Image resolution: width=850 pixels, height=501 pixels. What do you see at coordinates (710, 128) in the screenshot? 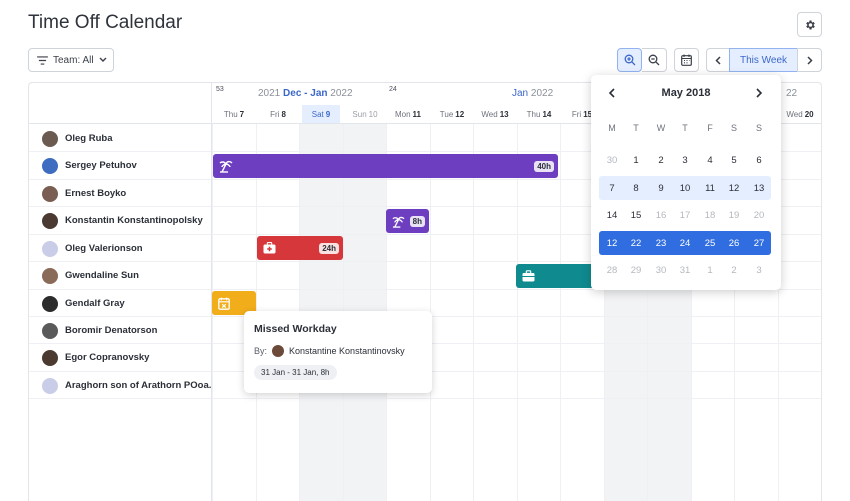
I see `weekday-label: F` at bounding box center [710, 128].